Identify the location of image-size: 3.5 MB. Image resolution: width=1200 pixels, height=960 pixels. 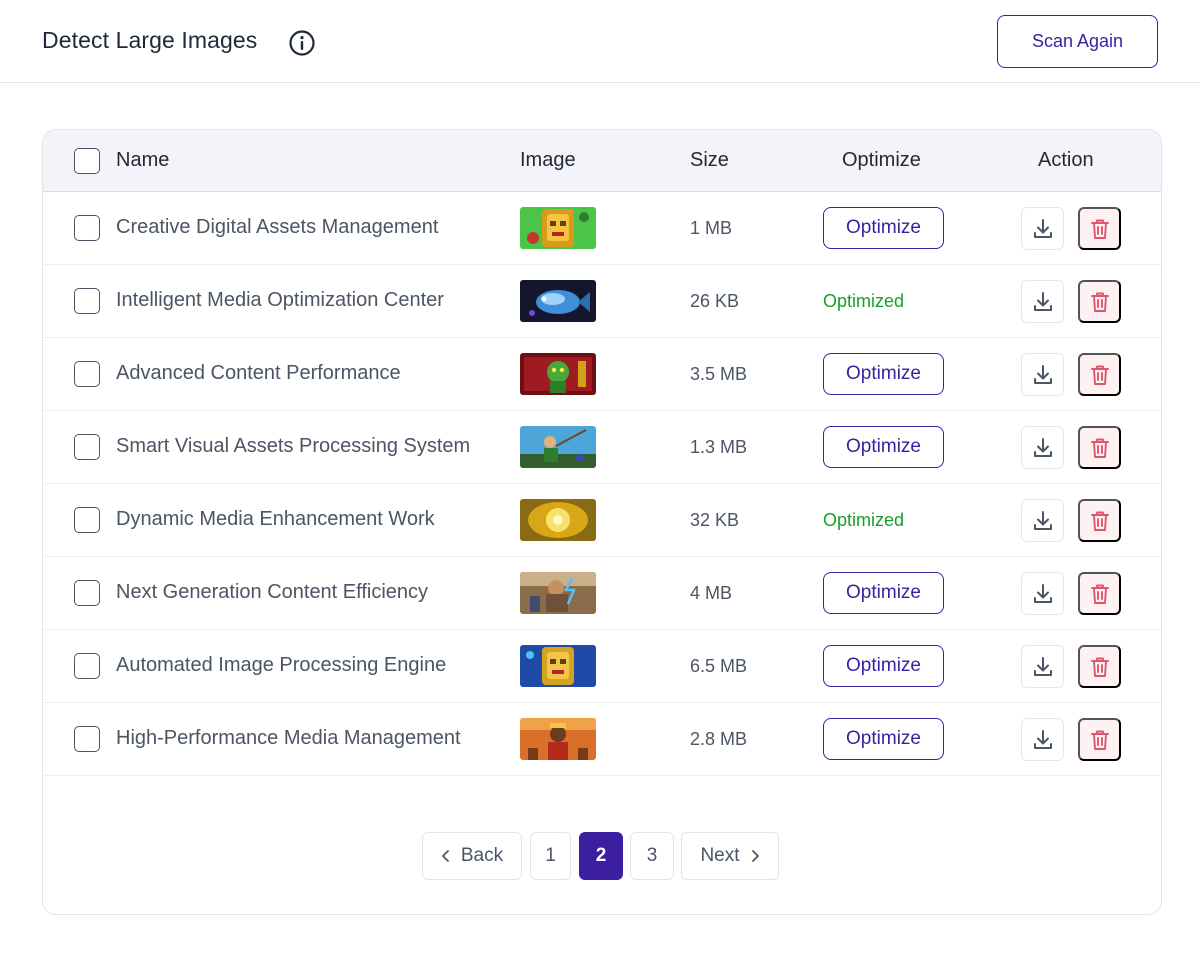
(719, 374).